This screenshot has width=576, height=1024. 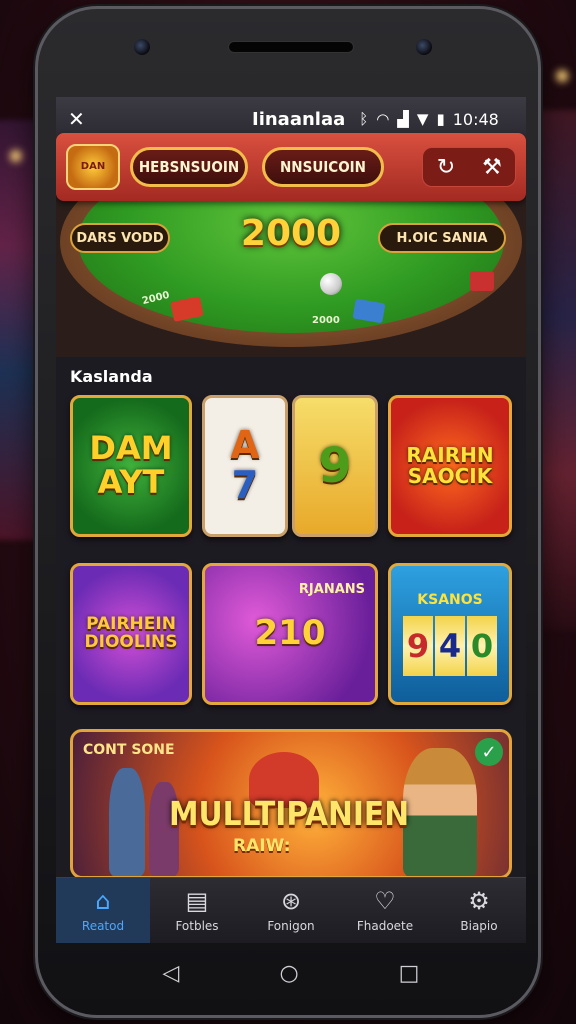 What do you see at coordinates (197, 900) in the screenshot?
I see `list-icon: ▤` at bounding box center [197, 900].